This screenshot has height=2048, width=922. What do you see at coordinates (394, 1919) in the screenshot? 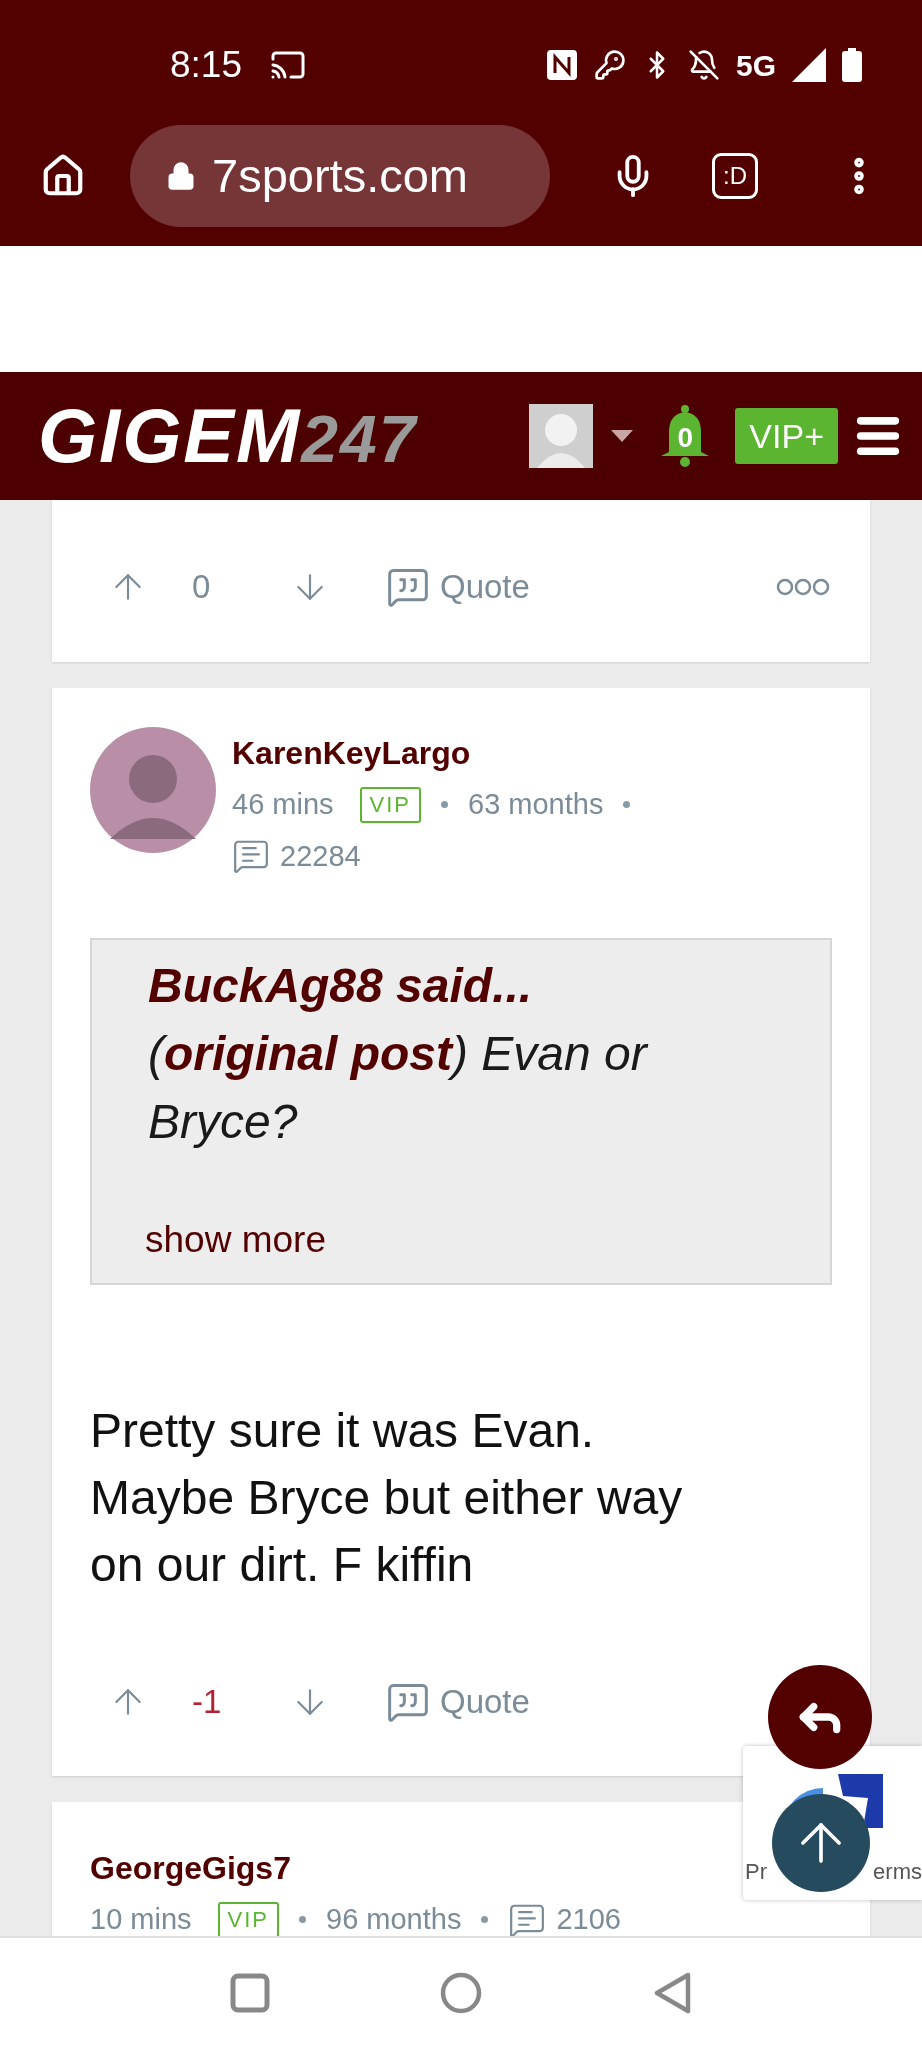
I see `member-tenure: 96 months` at bounding box center [394, 1919].